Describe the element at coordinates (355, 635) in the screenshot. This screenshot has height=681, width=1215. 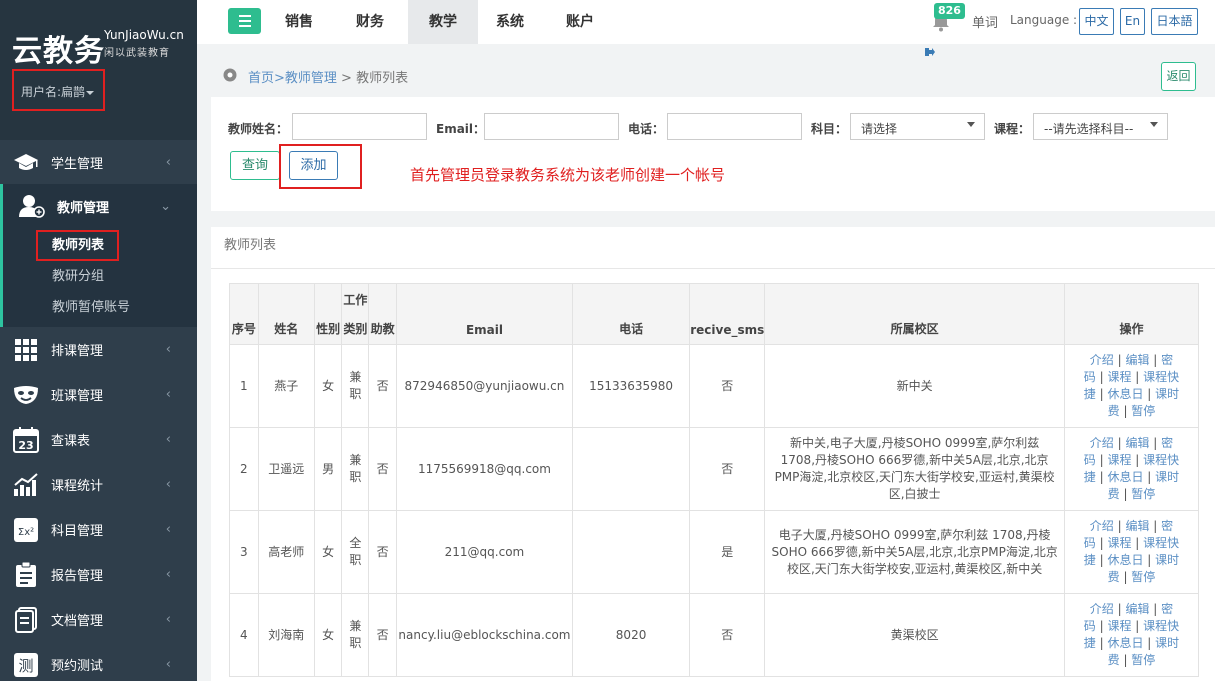
I see `cell-type: 兼职` at that location.